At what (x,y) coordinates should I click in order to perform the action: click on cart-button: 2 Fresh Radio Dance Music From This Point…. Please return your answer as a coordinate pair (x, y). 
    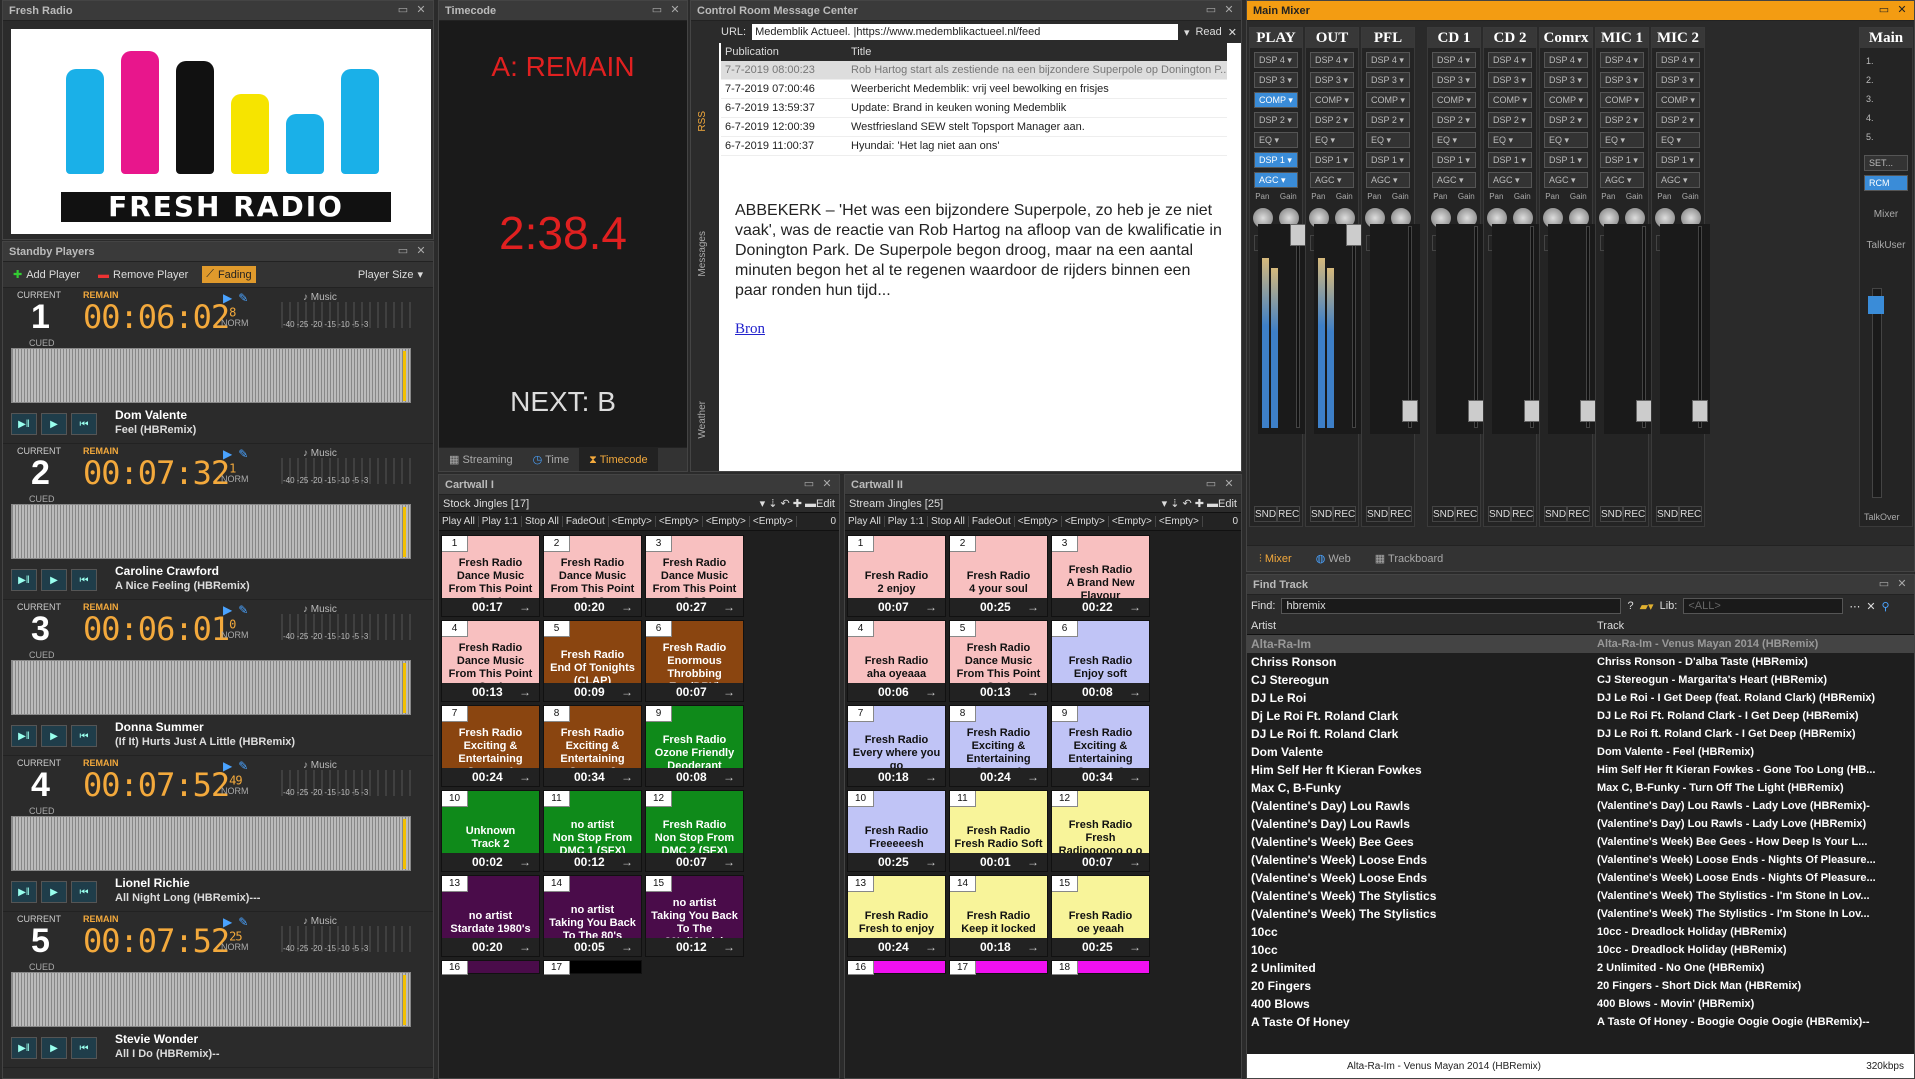
    Looking at the image, I should click on (592, 576).